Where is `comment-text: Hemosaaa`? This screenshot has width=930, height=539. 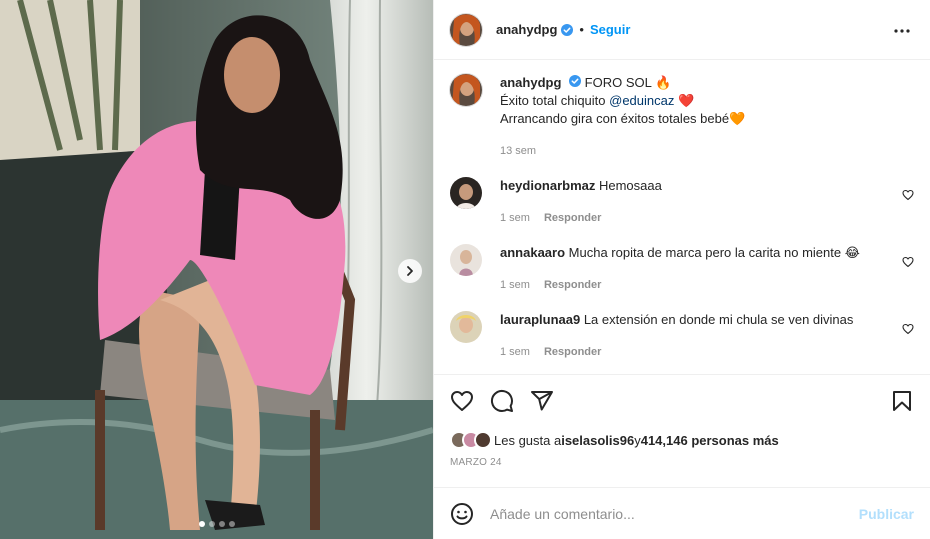
comment-text: Hemosaaa is located at coordinates (630, 185).